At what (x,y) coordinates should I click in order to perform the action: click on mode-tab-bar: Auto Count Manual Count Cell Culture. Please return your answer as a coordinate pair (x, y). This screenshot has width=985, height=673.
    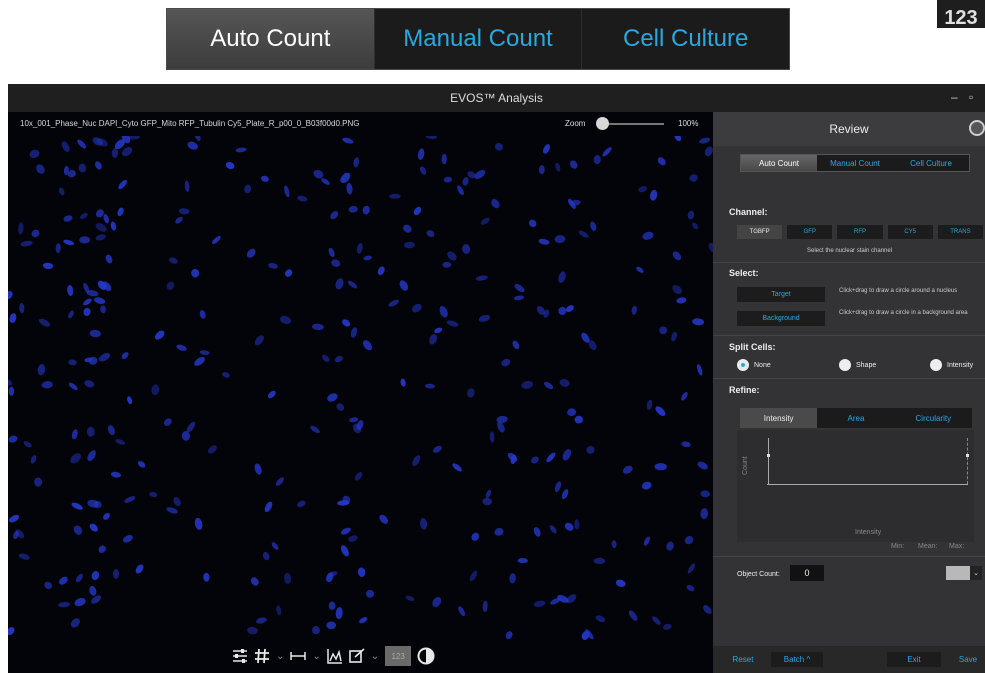
    Looking at the image, I should click on (855, 163).